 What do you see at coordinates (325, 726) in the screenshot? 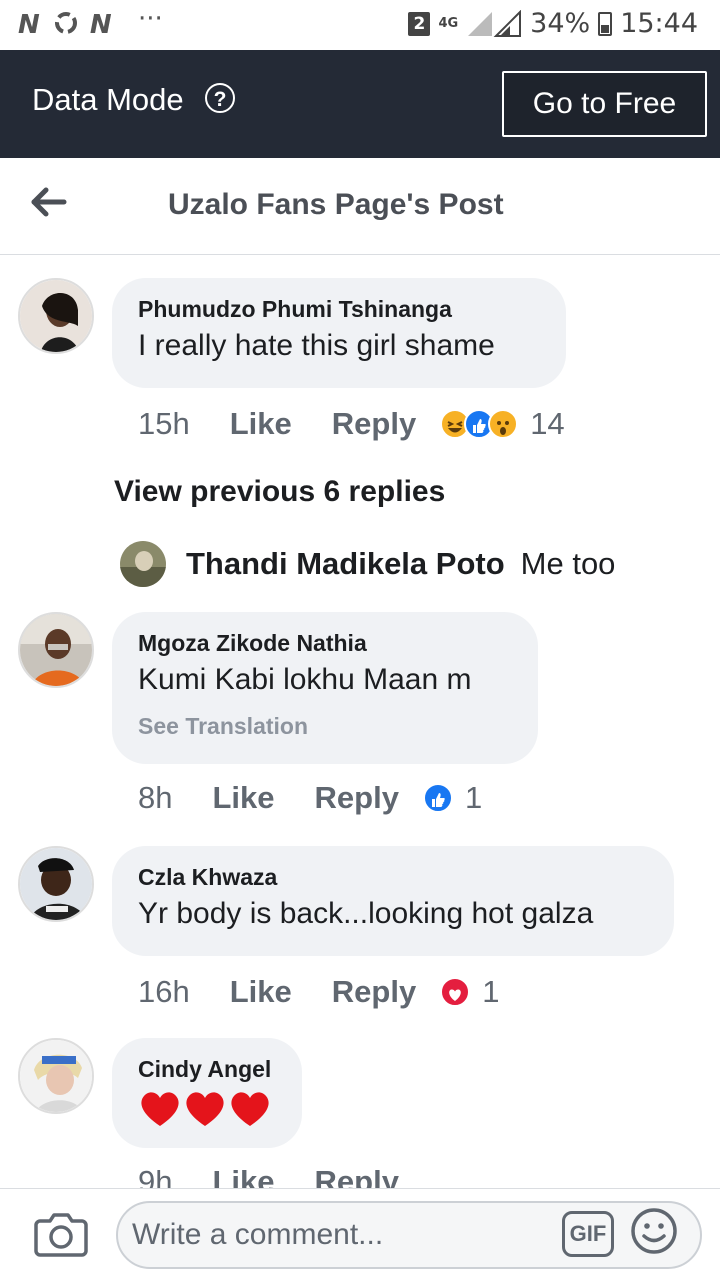
I see `see-translation-link: See Translation` at bounding box center [325, 726].